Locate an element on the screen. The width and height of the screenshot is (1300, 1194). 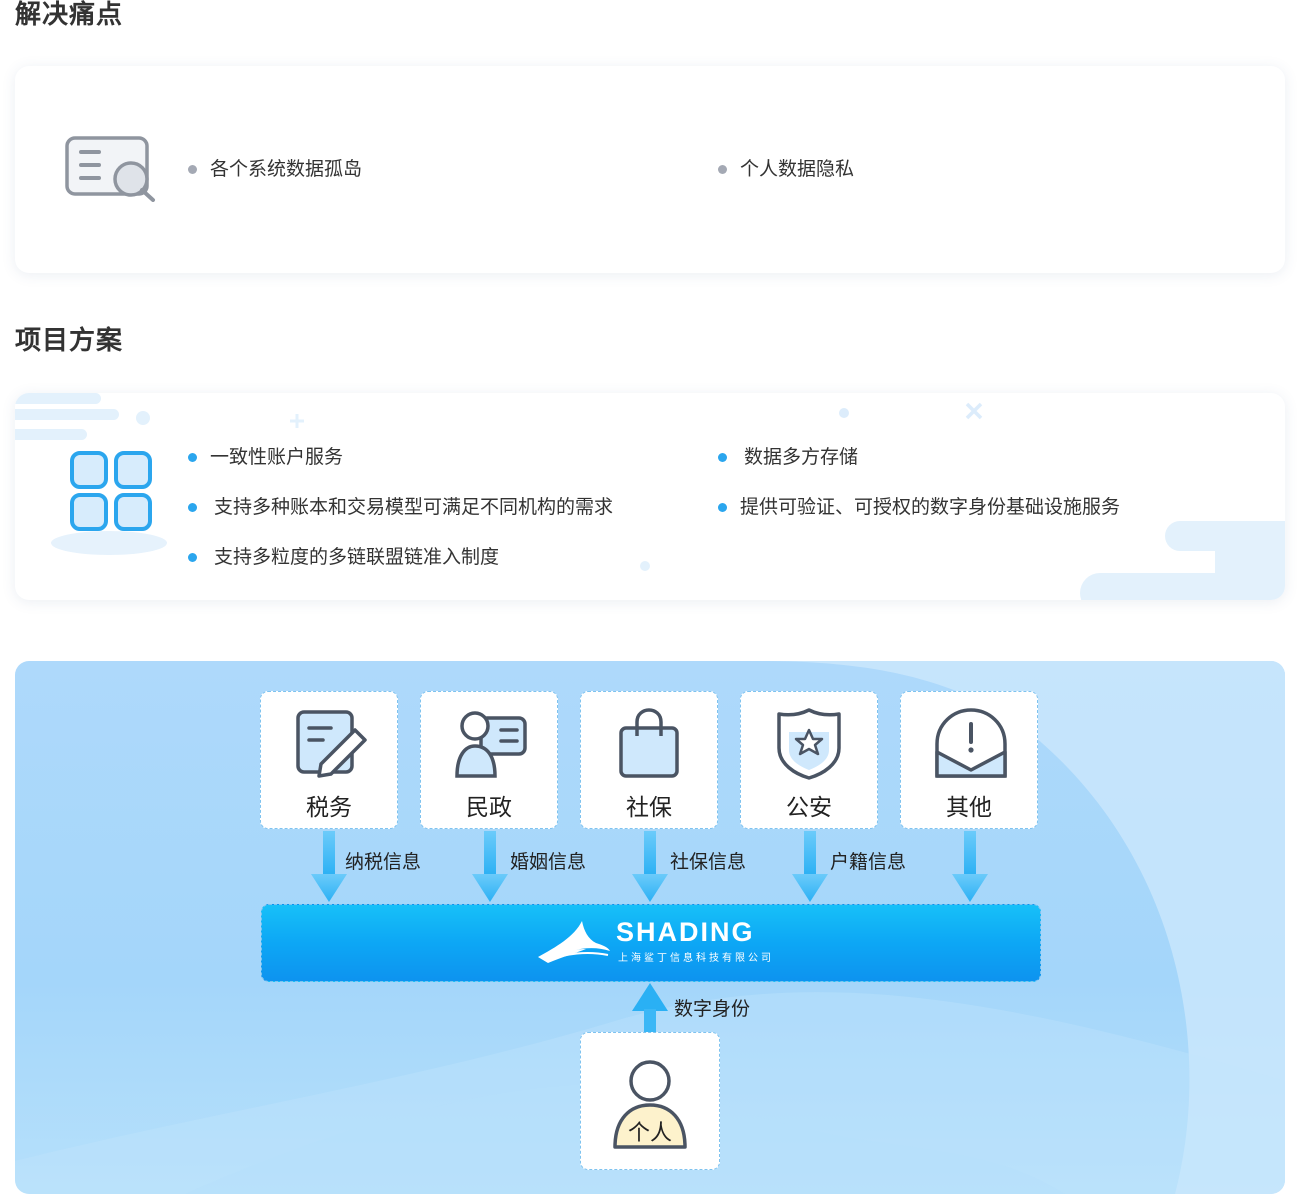
flow-label: 户籍信息 is located at coordinates (868, 862).